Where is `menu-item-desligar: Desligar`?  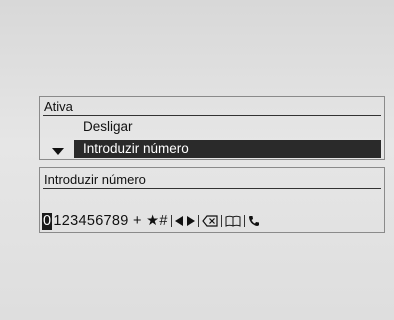 menu-item-desligar: Desligar is located at coordinates (108, 127).